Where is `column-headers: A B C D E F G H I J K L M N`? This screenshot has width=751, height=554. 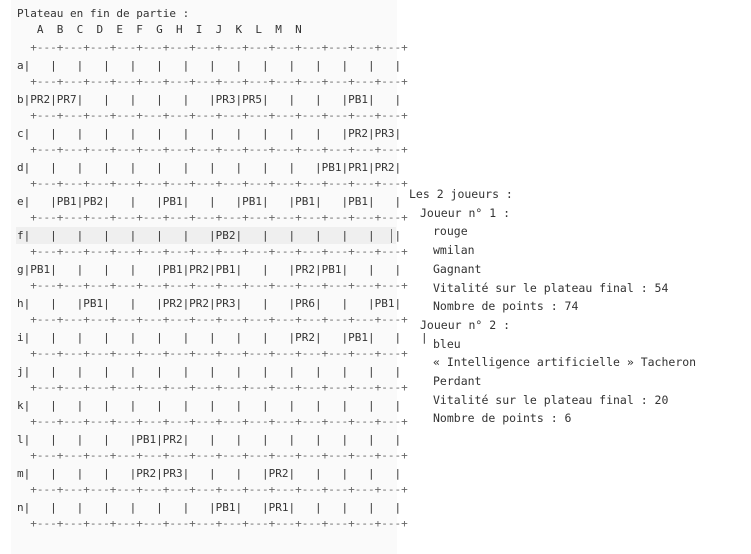
column-headers: A B C D E F G H I J K L M N is located at coordinates (163, 29).